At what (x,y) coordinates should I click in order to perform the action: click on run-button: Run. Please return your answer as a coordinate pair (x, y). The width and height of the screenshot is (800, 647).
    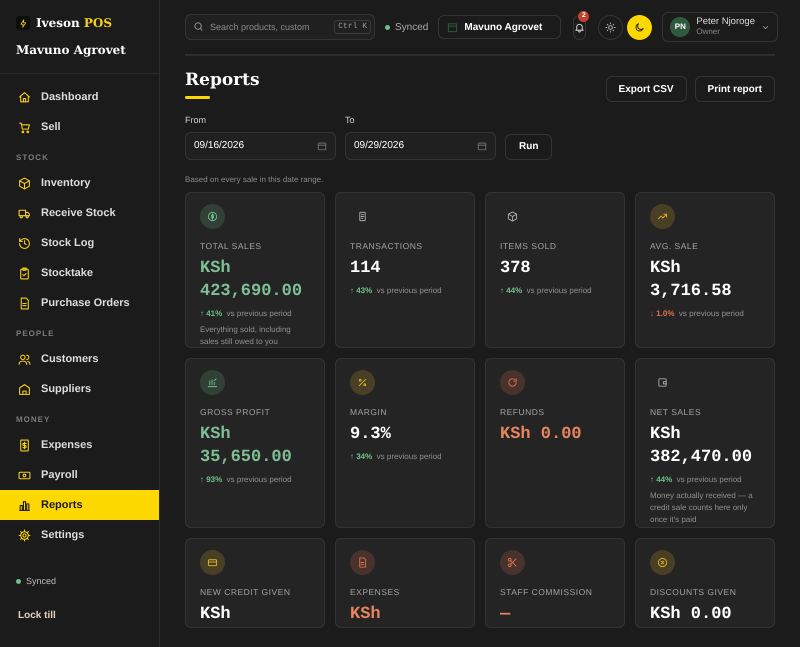
    Looking at the image, I should click on (528, 147).